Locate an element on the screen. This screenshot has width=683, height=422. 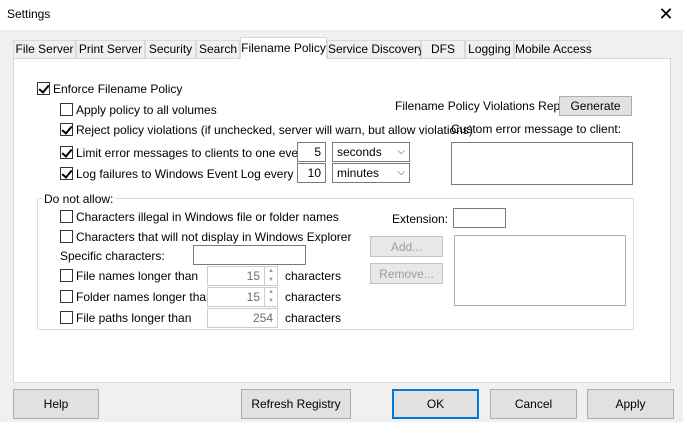
close-icon: ✕ is located at coordinates (666, 14).